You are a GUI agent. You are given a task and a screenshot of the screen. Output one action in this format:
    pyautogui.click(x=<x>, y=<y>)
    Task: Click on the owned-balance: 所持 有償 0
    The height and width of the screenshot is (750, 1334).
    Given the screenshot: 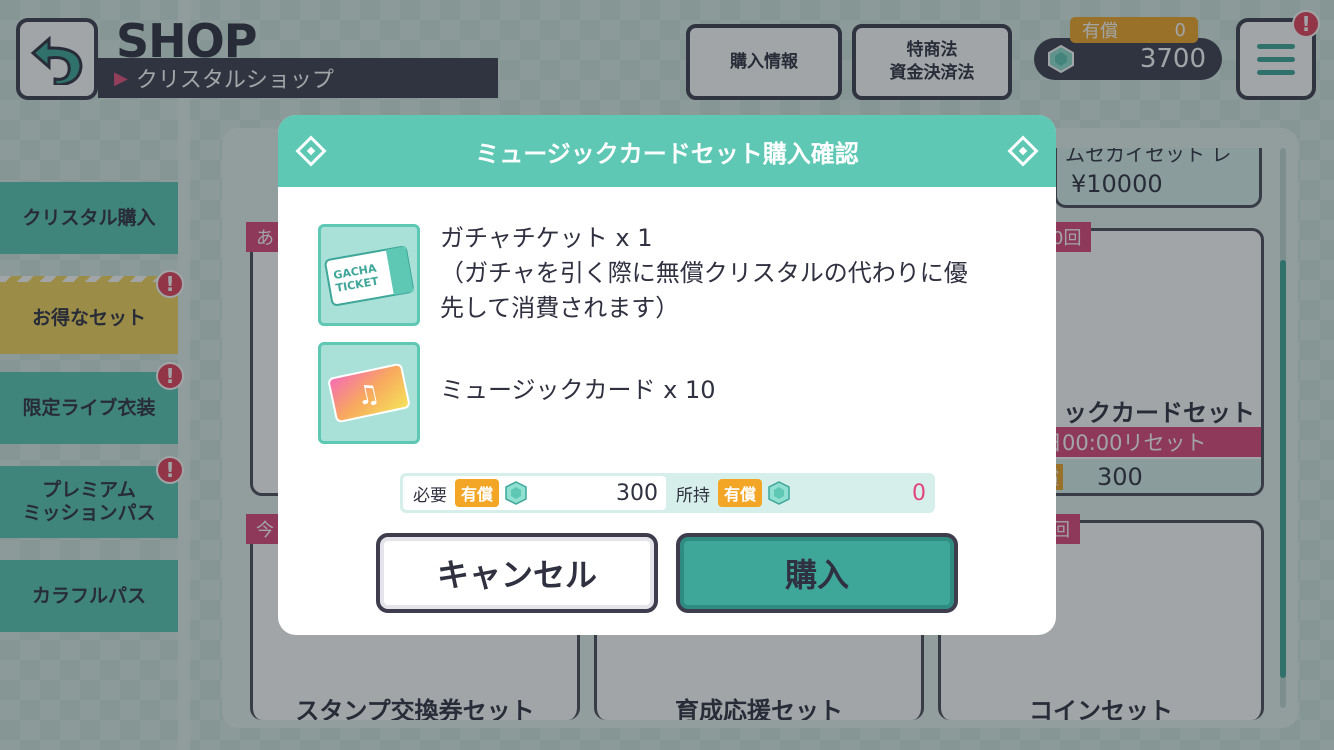 What is the action you would take?
    pyautogui.click(x=800, y=493)
    